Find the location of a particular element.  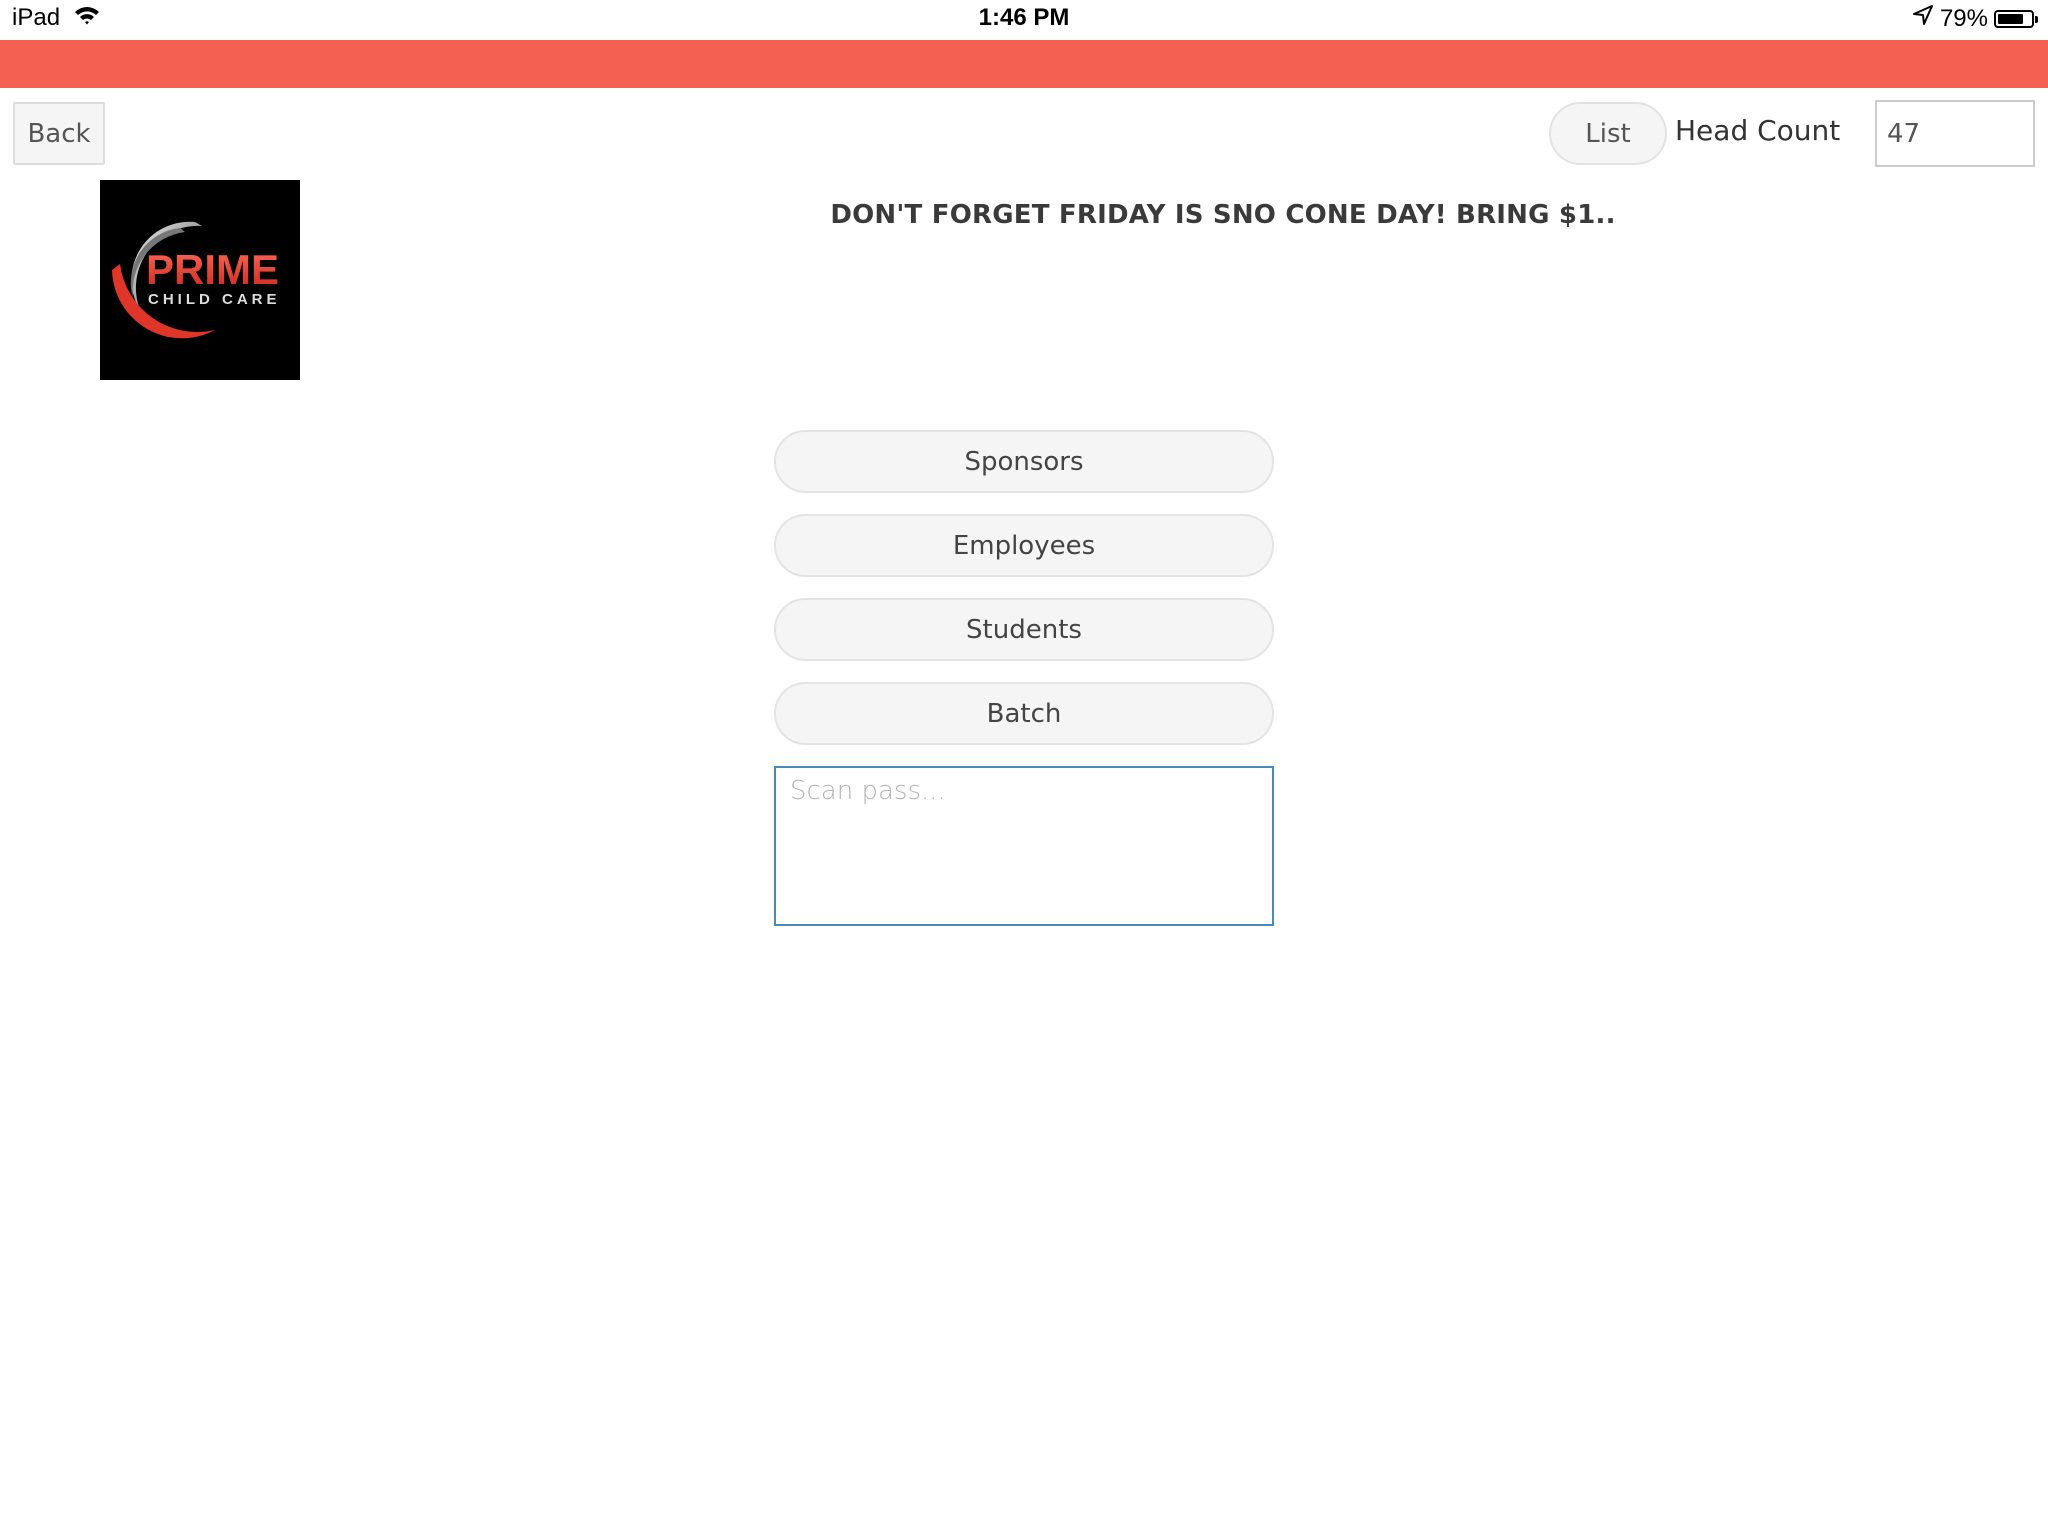

battery-percent: 79% is located at coordinates (1963, 18).